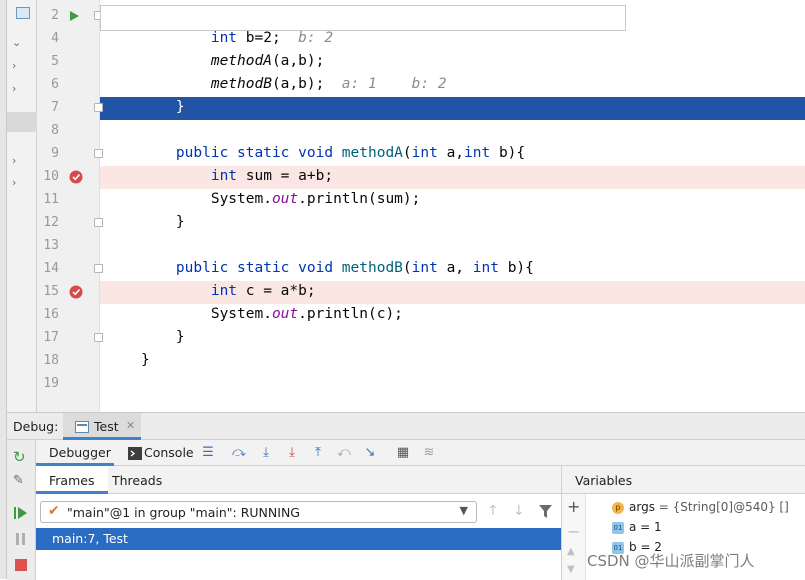 Image resolution: width=805 pixels, height=580 pixels. Describe the element at coordinates (80, 452) in the screenshot. I see `debugger-tab-label: Debugger` at that location.